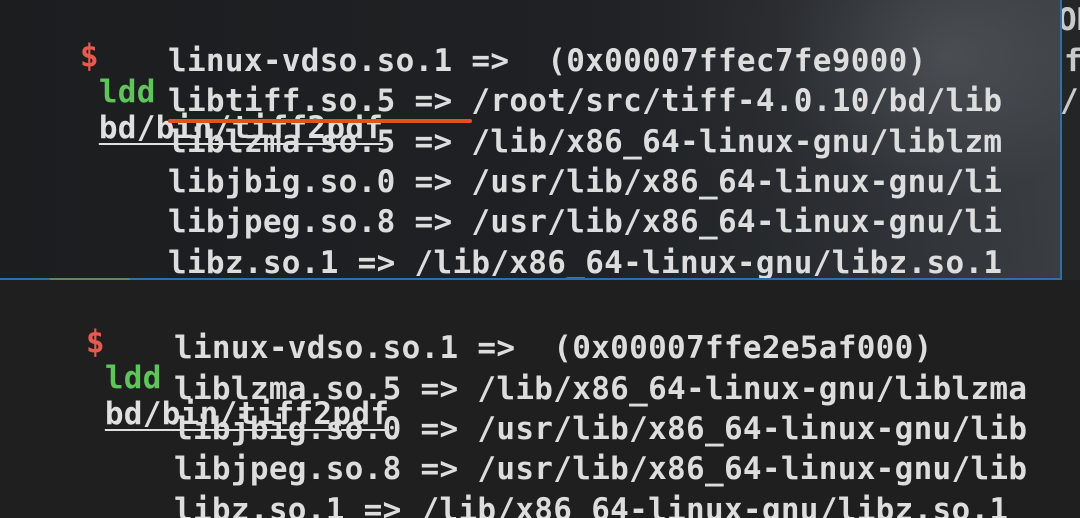 The image size is (1080, 518). What do you see at coordinates (547, 61) in the screenshot?
I see `top-output-line-vdso: linux-vdso.so.1 => (0x00007ffec7fe9000)` at bounding box center [547, 61].